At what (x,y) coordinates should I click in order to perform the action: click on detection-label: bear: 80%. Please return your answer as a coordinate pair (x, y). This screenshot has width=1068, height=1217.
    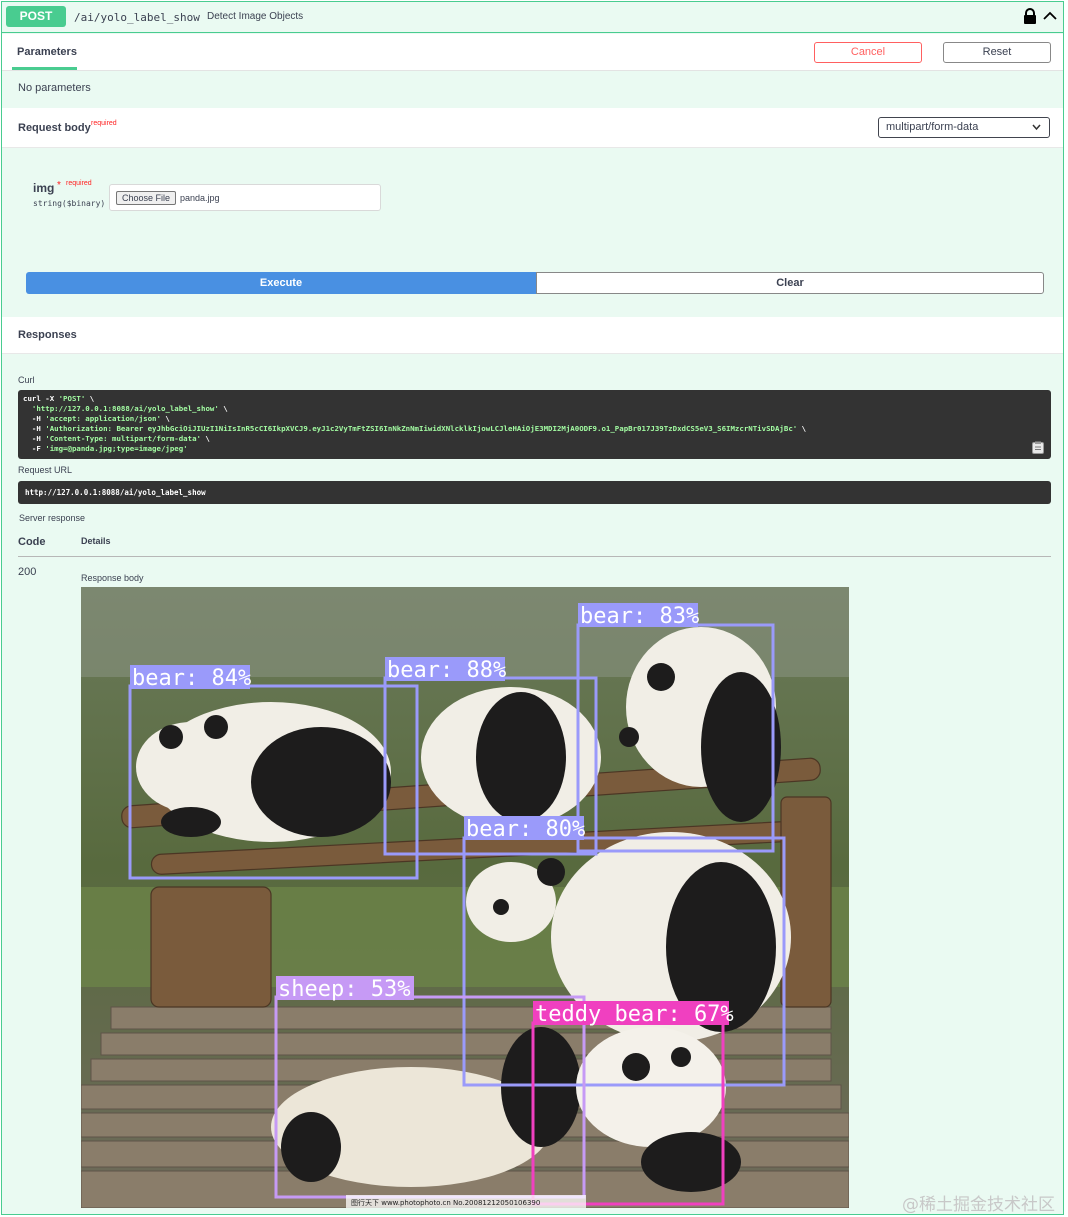
    Looking at the image, I should click on (525, 829).